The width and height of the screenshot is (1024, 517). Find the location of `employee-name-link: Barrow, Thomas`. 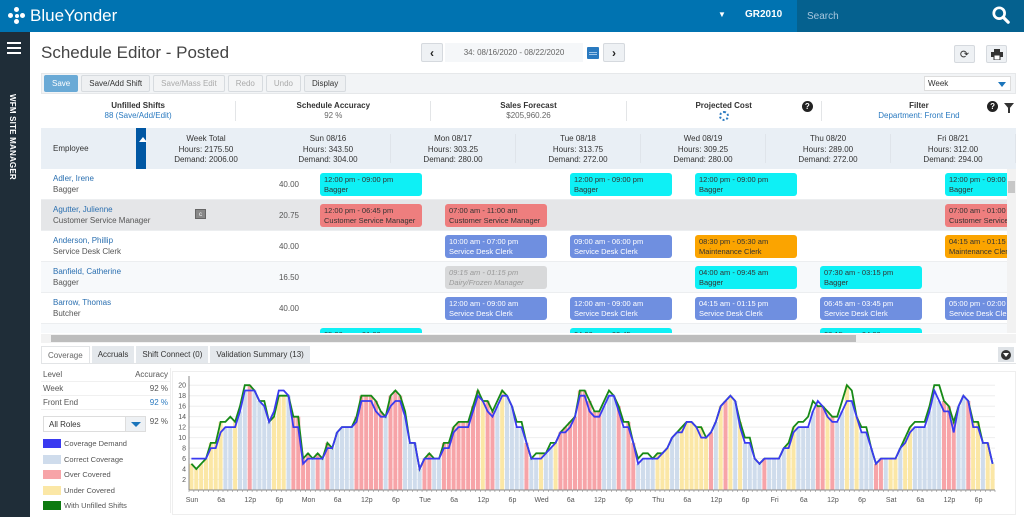

employee-name-link: Barrow, Thomas is located at coordinates (122, 302).